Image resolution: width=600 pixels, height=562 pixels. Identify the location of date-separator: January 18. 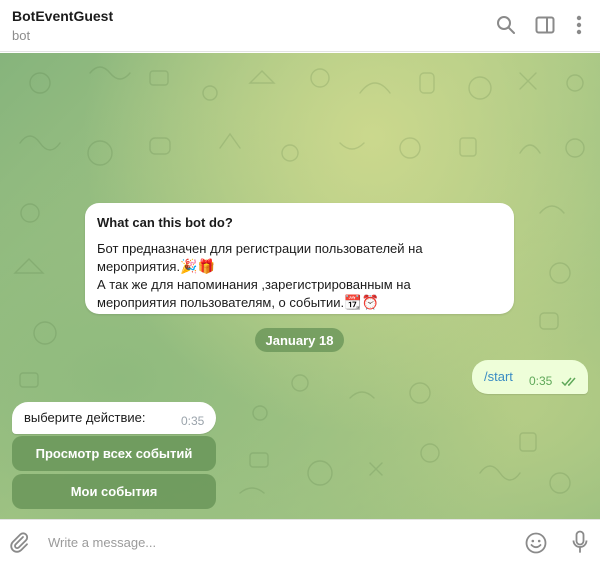
(299, 340).